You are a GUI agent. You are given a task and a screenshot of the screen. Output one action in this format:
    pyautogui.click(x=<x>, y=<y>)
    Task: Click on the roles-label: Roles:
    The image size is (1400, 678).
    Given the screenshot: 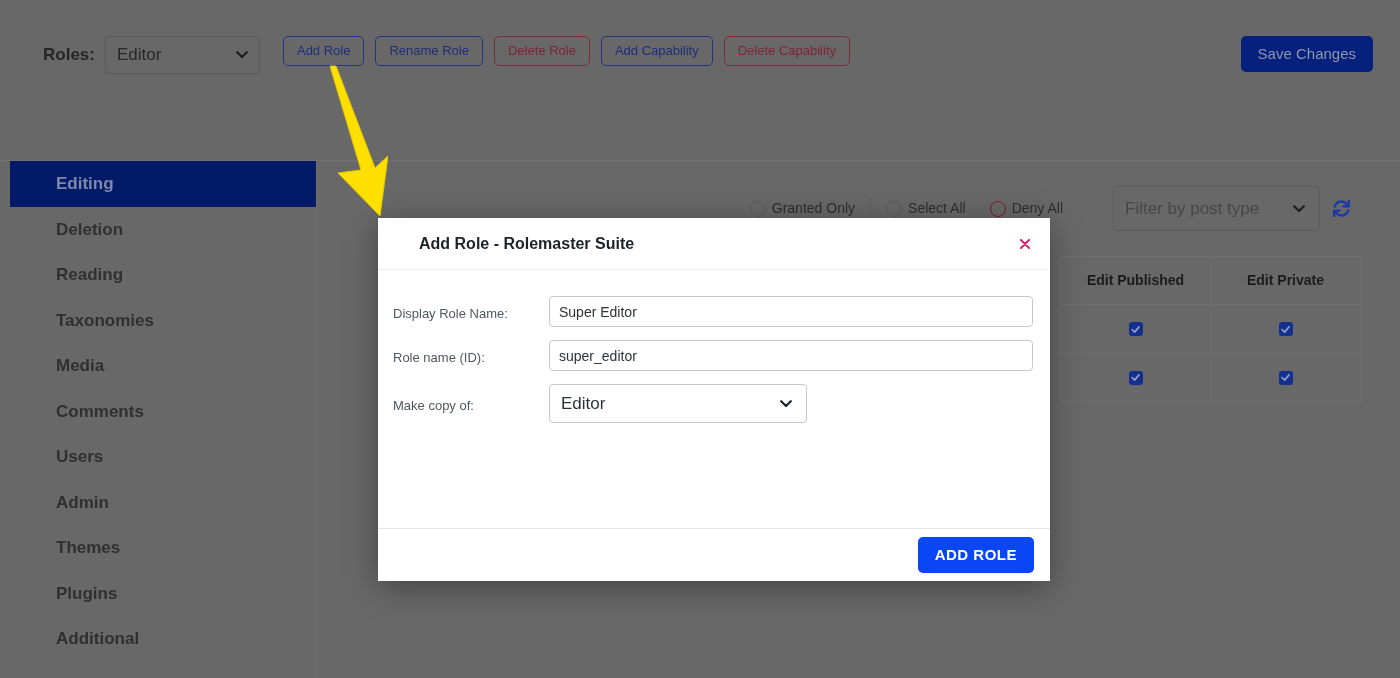 What is the action you would take?
    pyautogui.click(x=69, y=55)
    